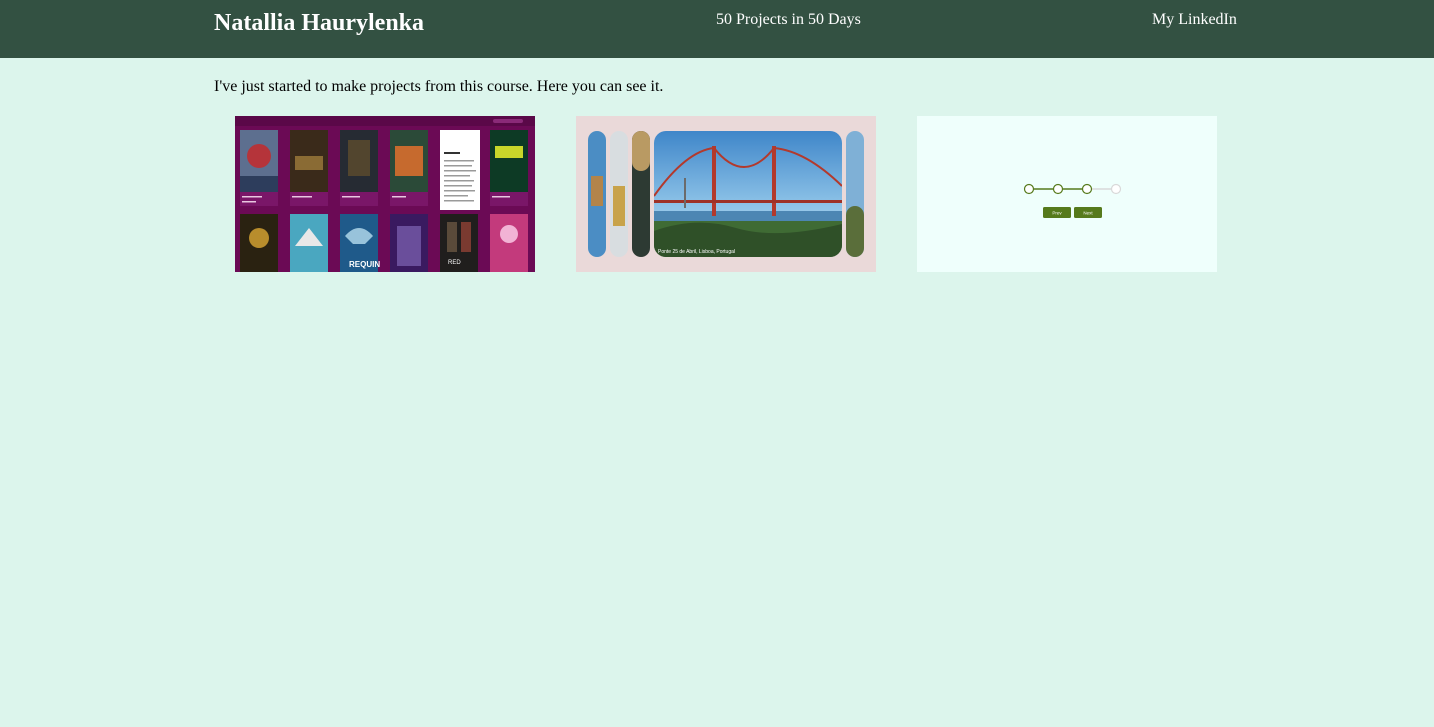 This screenshot has height=727, width=1434. I want to click on project-card-progress-steps: Prev Next, so click(1067, 194).